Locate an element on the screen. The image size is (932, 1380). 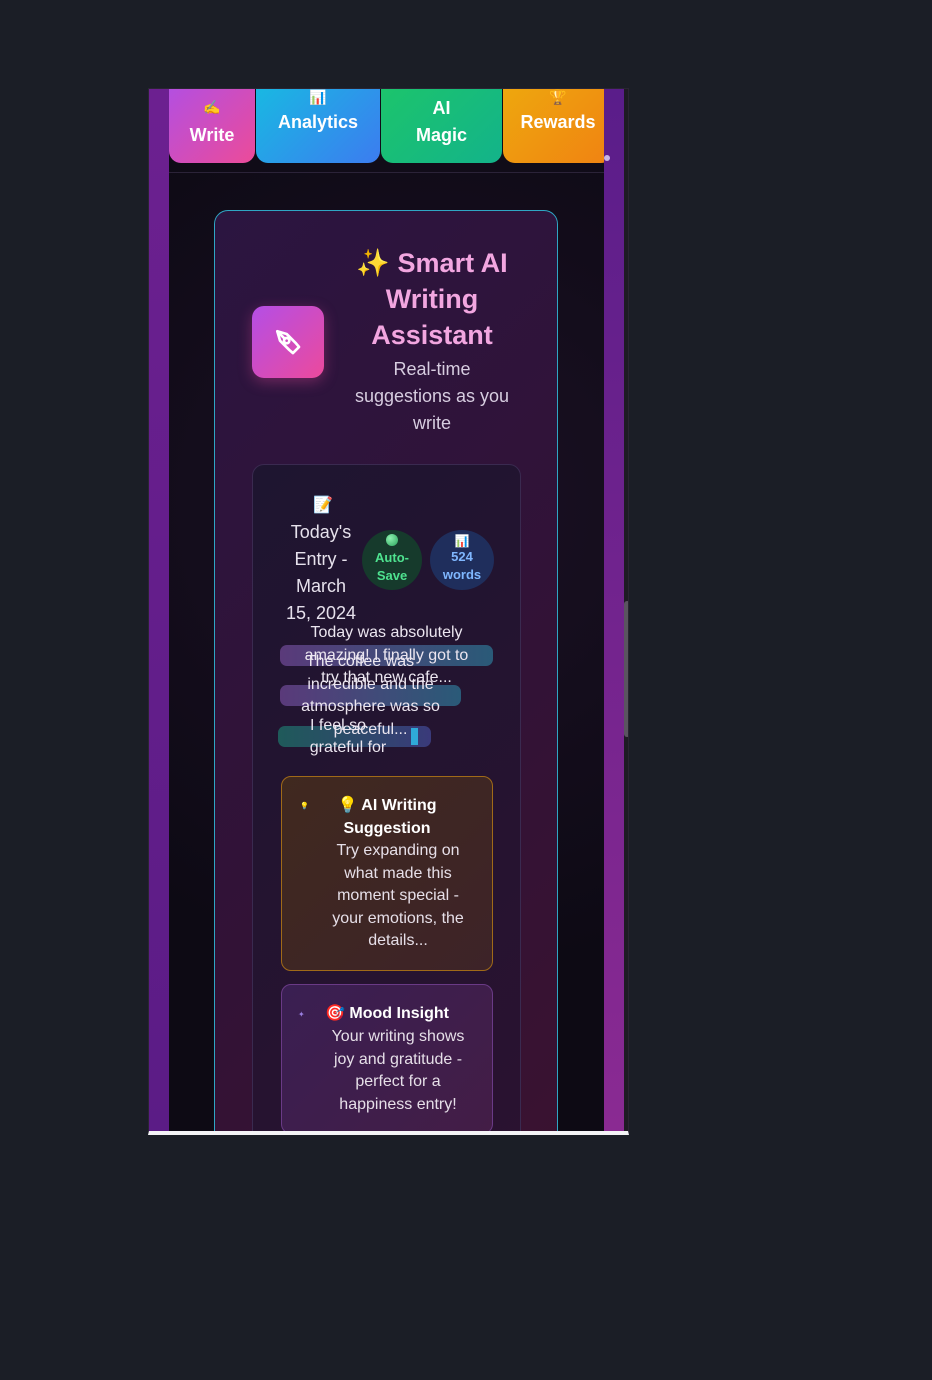
entry-text-line: incredible and the is located at coordinates (370, 685).